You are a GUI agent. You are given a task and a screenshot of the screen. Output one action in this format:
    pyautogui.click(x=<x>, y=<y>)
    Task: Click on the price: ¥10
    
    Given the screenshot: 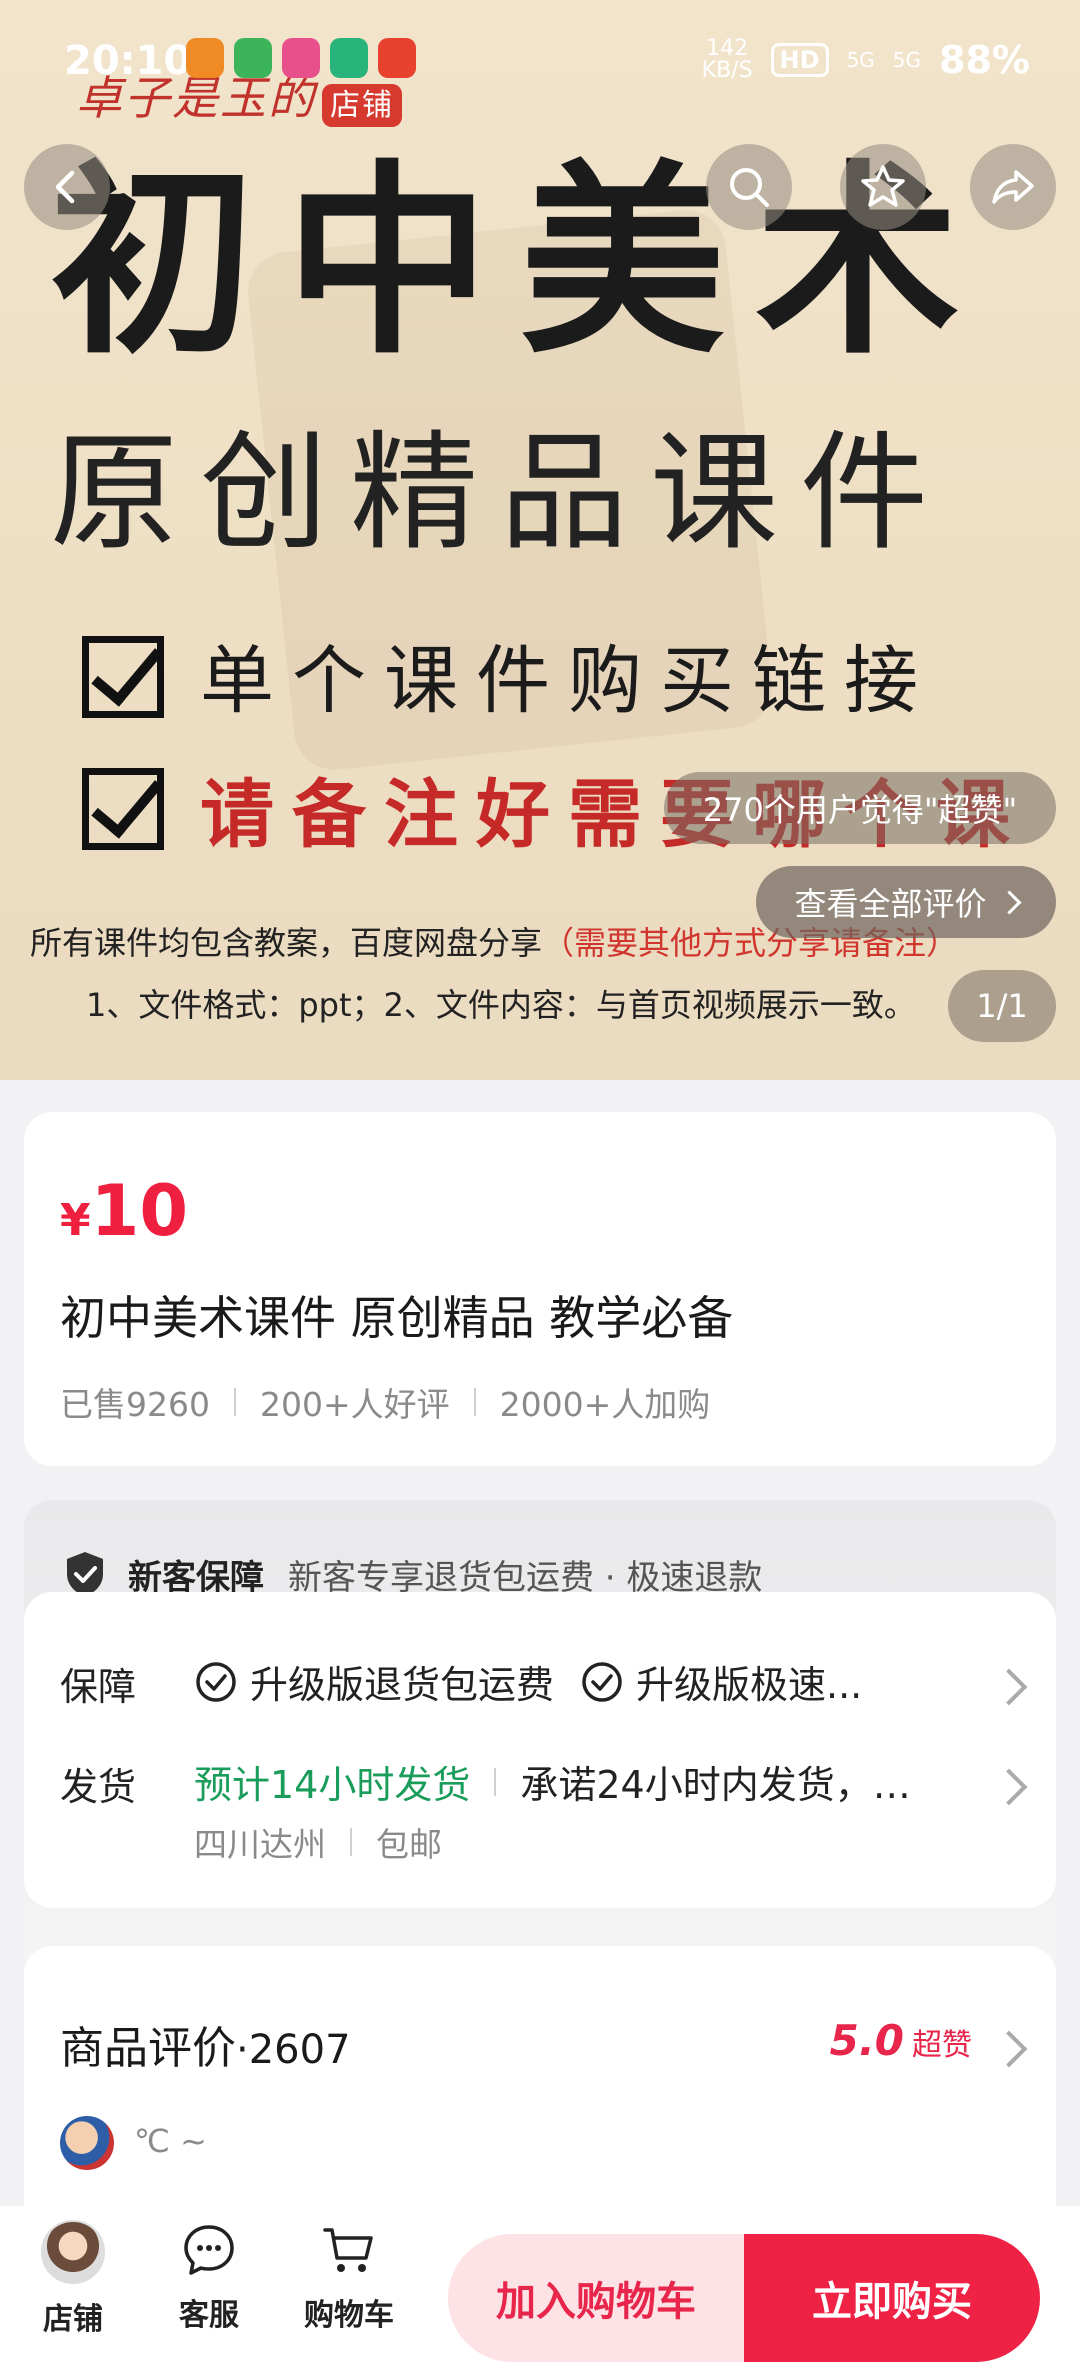 What is the action you would take?
    pyautogui.click(x=124, y=1211)
    